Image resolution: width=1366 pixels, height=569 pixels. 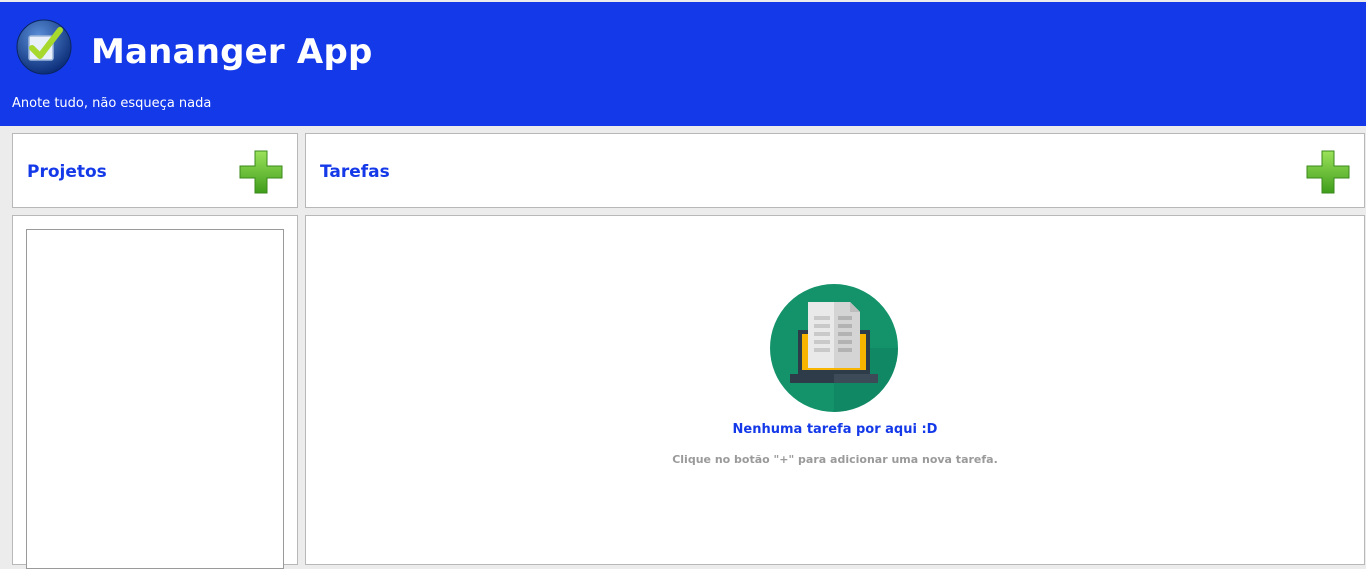 What do you see at coordinates (155, 399) in the screenshot?
I see `projects-list` at bounding box center [155, 399].